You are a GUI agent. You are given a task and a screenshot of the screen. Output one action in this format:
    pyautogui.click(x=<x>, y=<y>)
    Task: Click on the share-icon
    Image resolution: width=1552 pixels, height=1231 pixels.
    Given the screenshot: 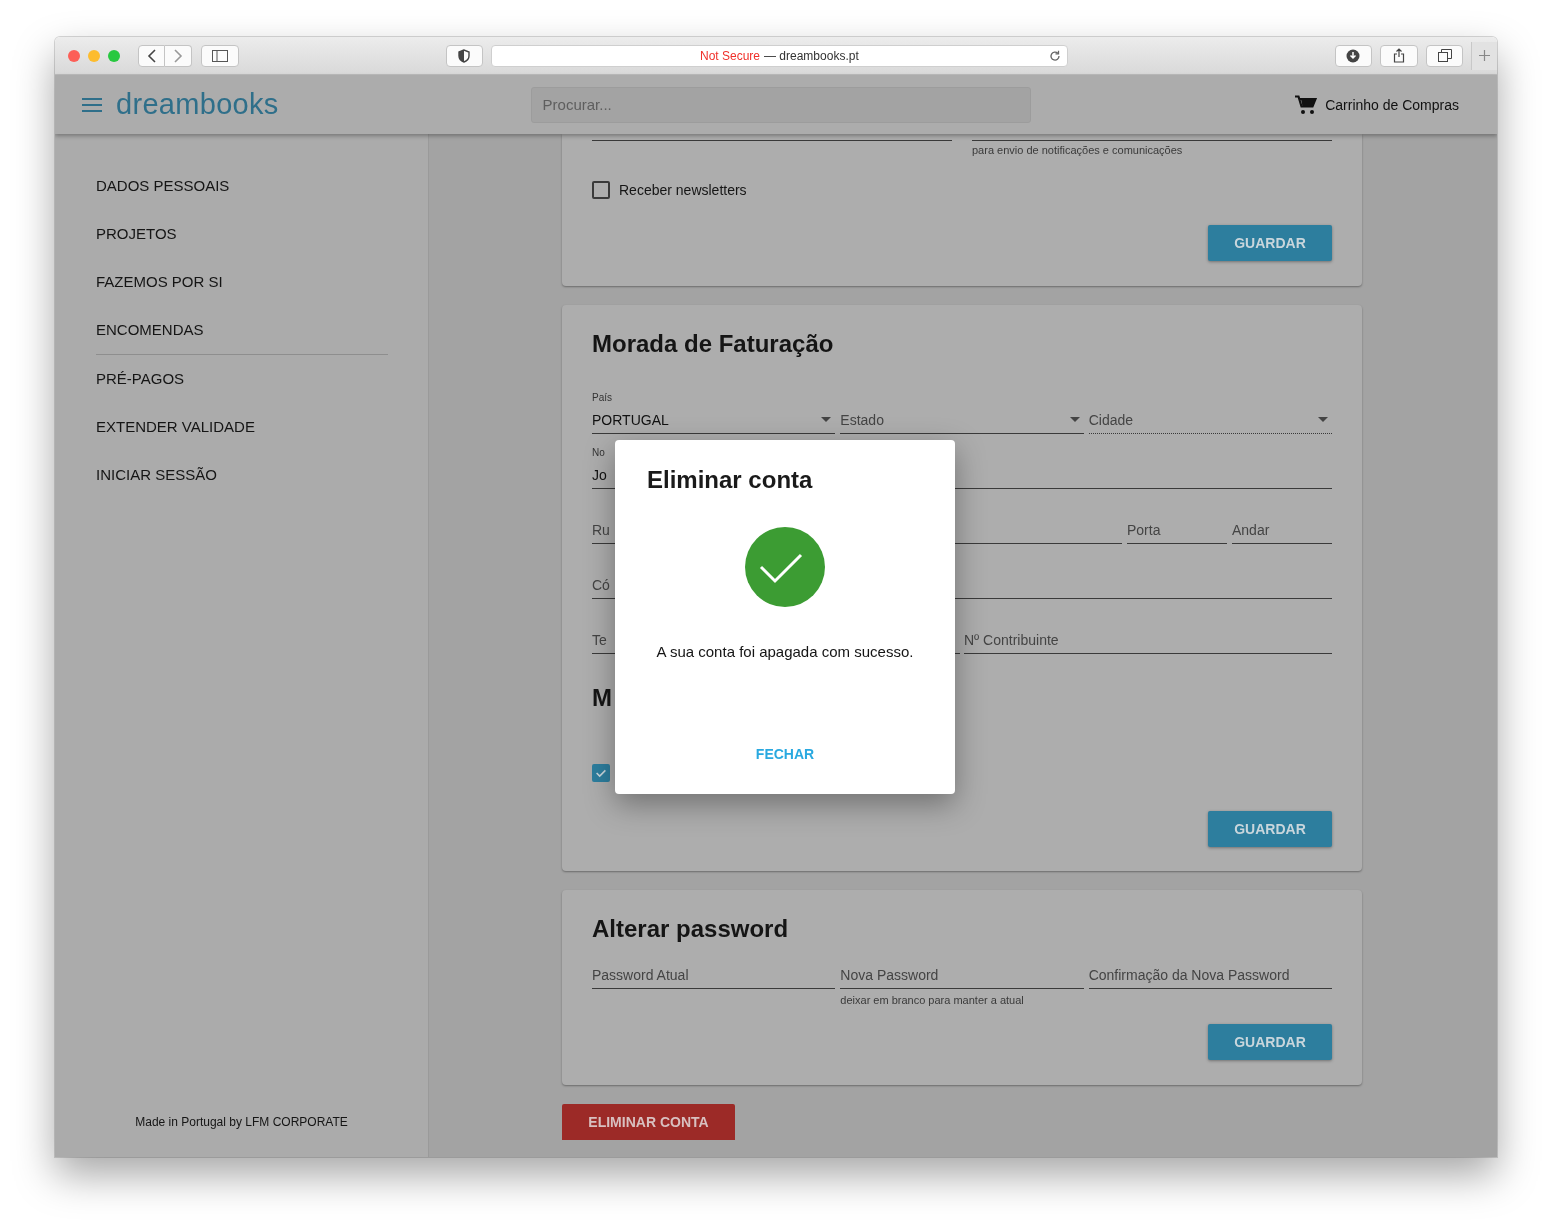 What is the action you would take?
    pyautogui.click(x=1398, y=55)
    